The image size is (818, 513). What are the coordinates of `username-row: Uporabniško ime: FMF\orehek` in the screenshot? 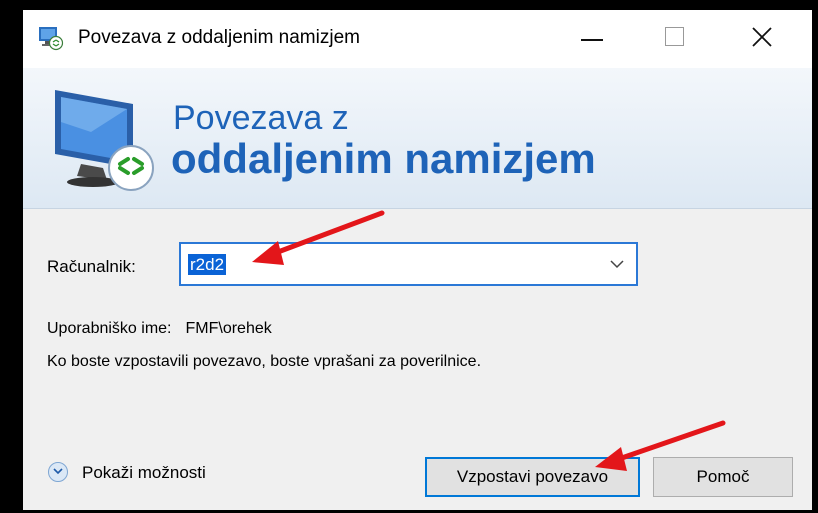 It's located at (159, 329).